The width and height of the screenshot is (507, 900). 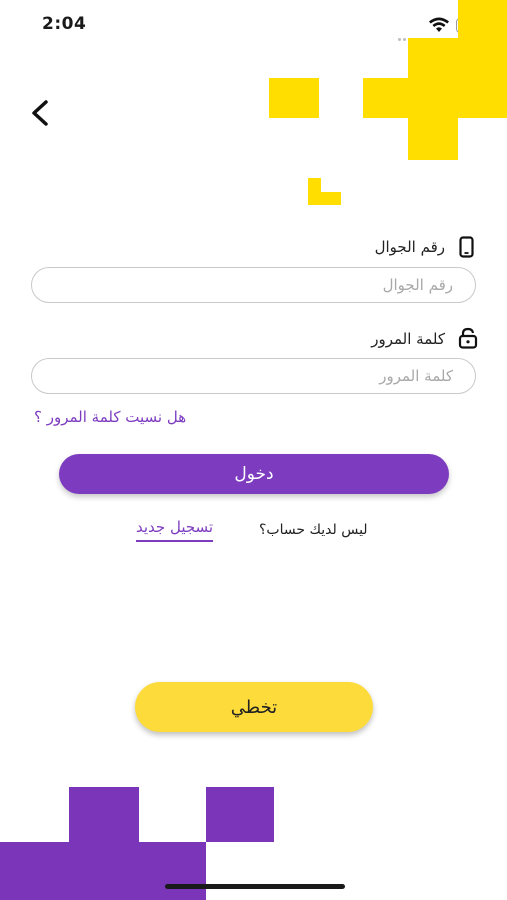 What do you see at coordinates (466, 249) in the screenshot?
I see `phone-icon` at bounding box center [466, 249].